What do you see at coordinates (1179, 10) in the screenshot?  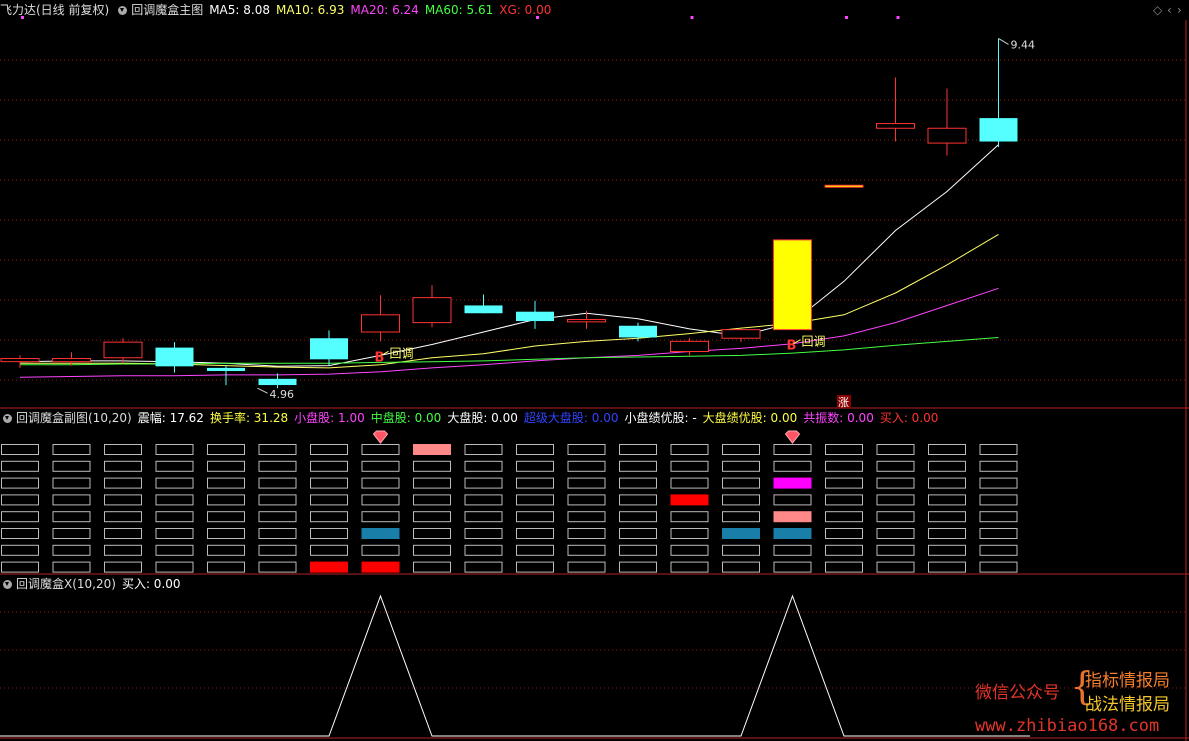 I see `chevron-right-icon: ›` at bounding box center [1179, 10].